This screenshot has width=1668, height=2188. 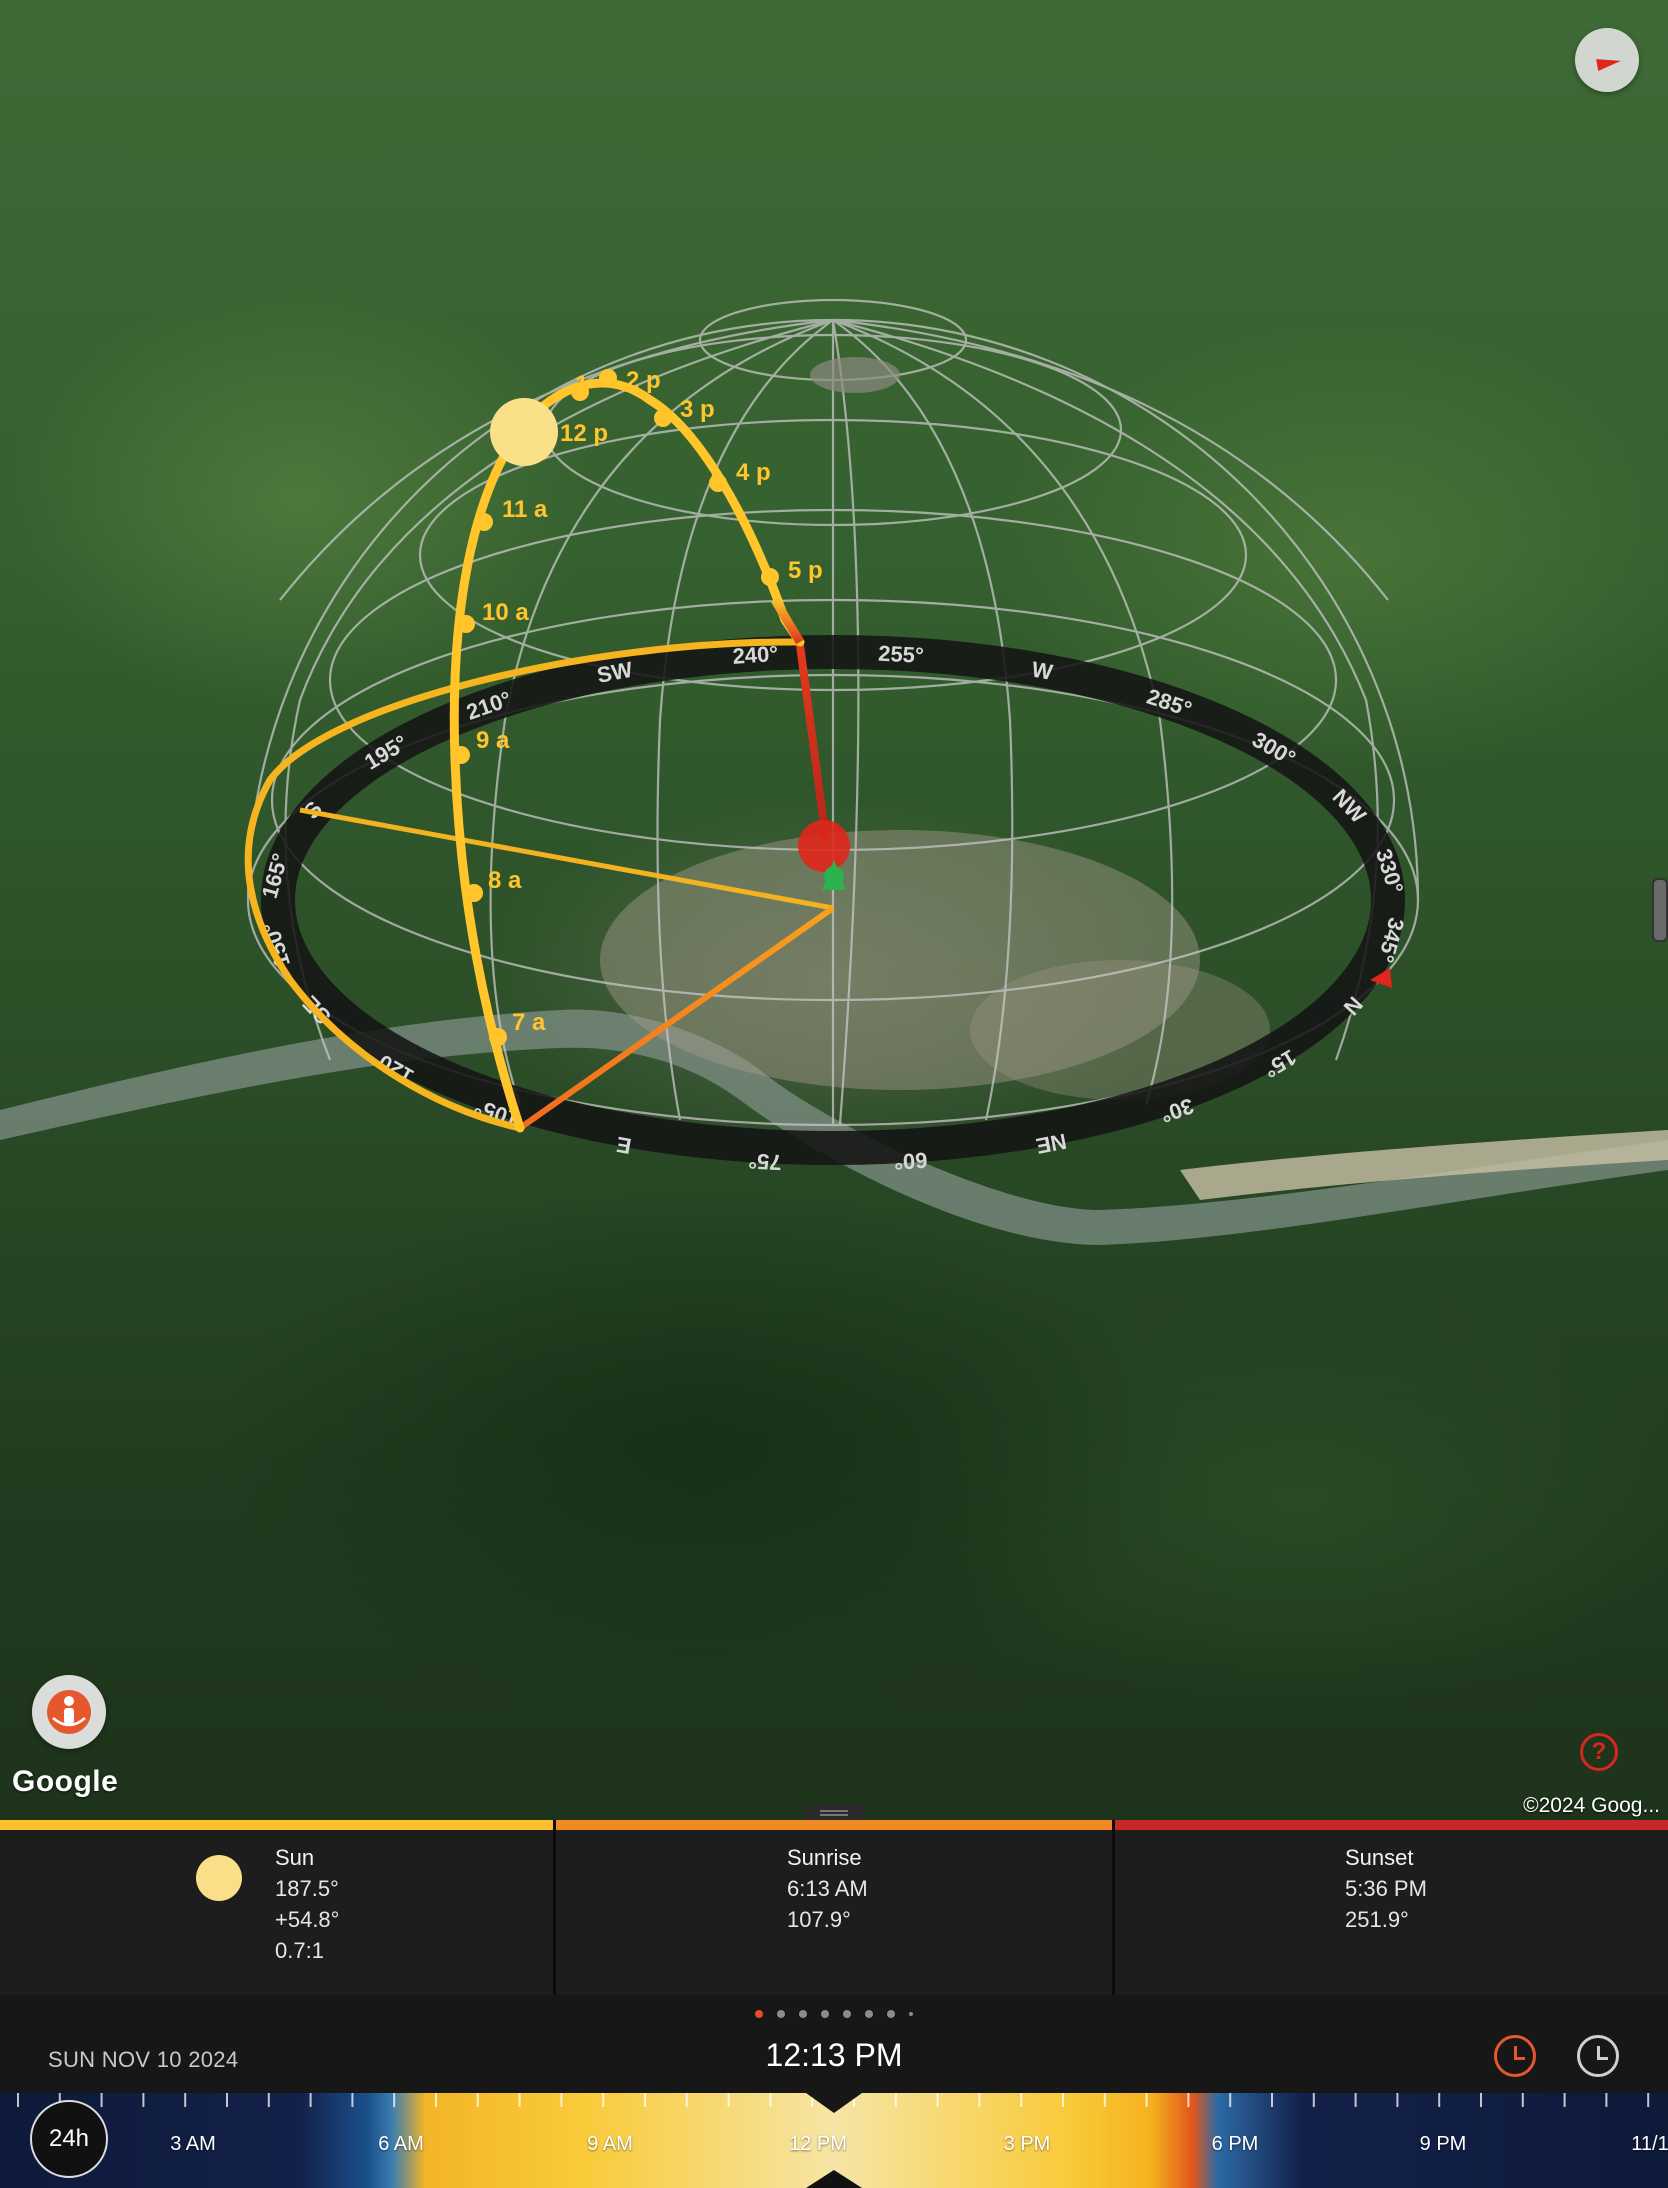 What do you see at coordinates (524, 432) in the screenshot?
I see `sun-position-icon` at bounding box center [524, 432].